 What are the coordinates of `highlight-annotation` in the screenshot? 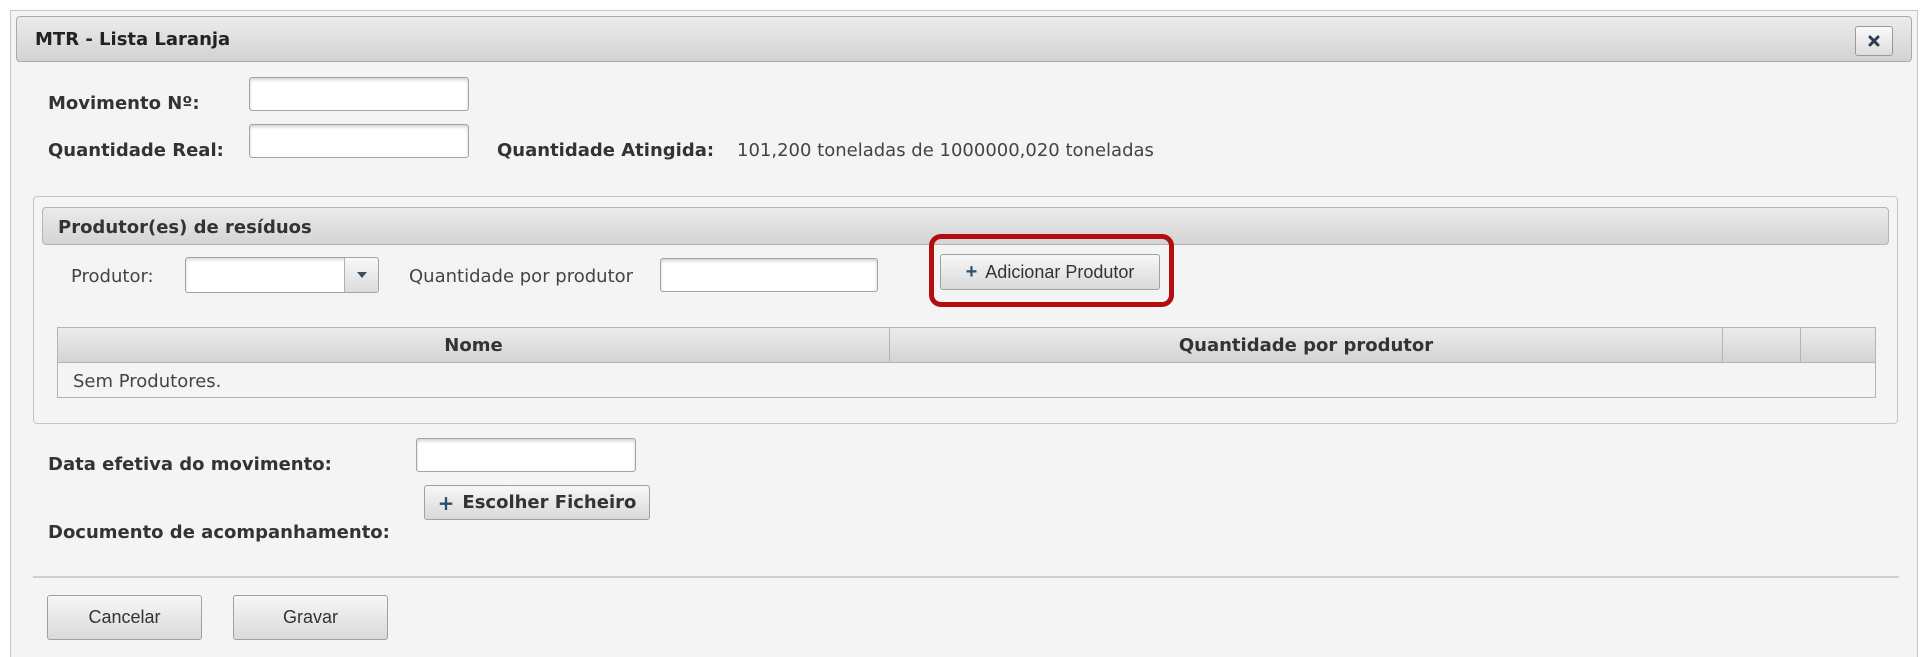 It's located at (1051, 270).